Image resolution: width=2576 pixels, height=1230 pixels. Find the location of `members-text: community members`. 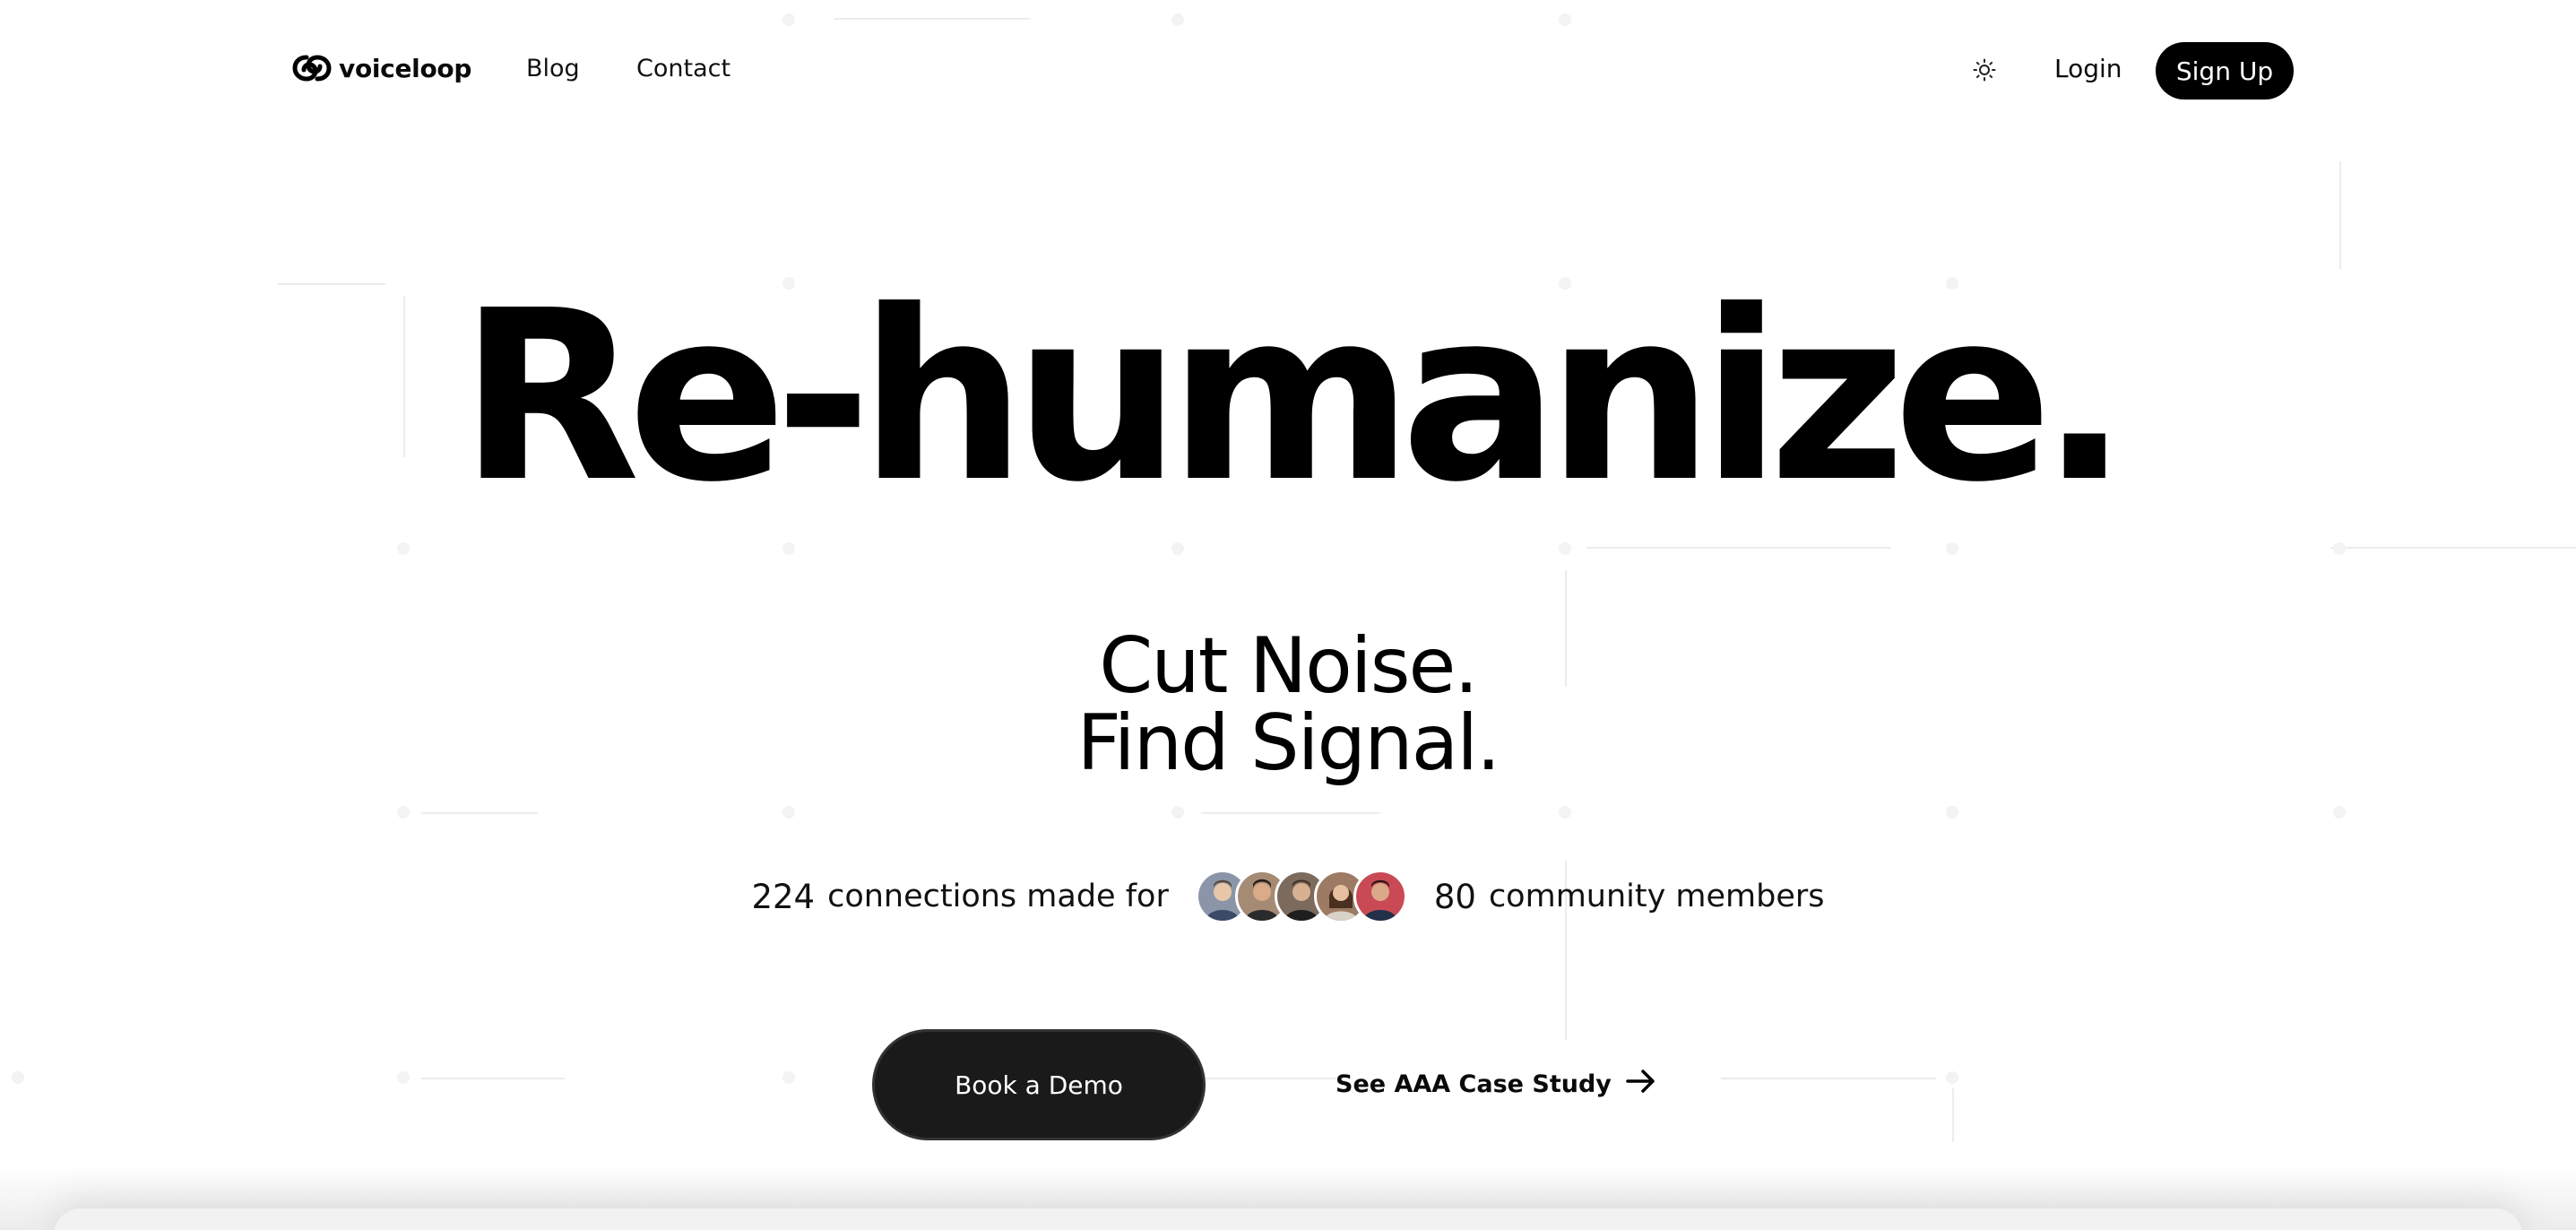

members-text: community members is located at coordinates (1656, 896).